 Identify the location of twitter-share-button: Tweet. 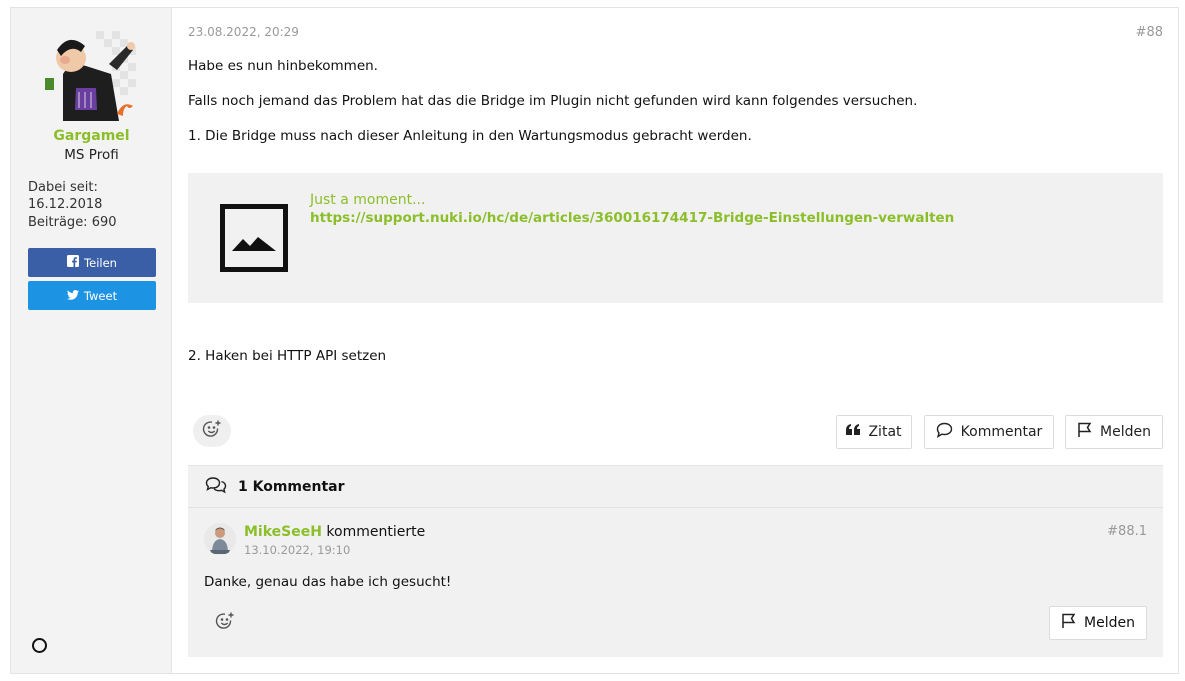
(92, 295).